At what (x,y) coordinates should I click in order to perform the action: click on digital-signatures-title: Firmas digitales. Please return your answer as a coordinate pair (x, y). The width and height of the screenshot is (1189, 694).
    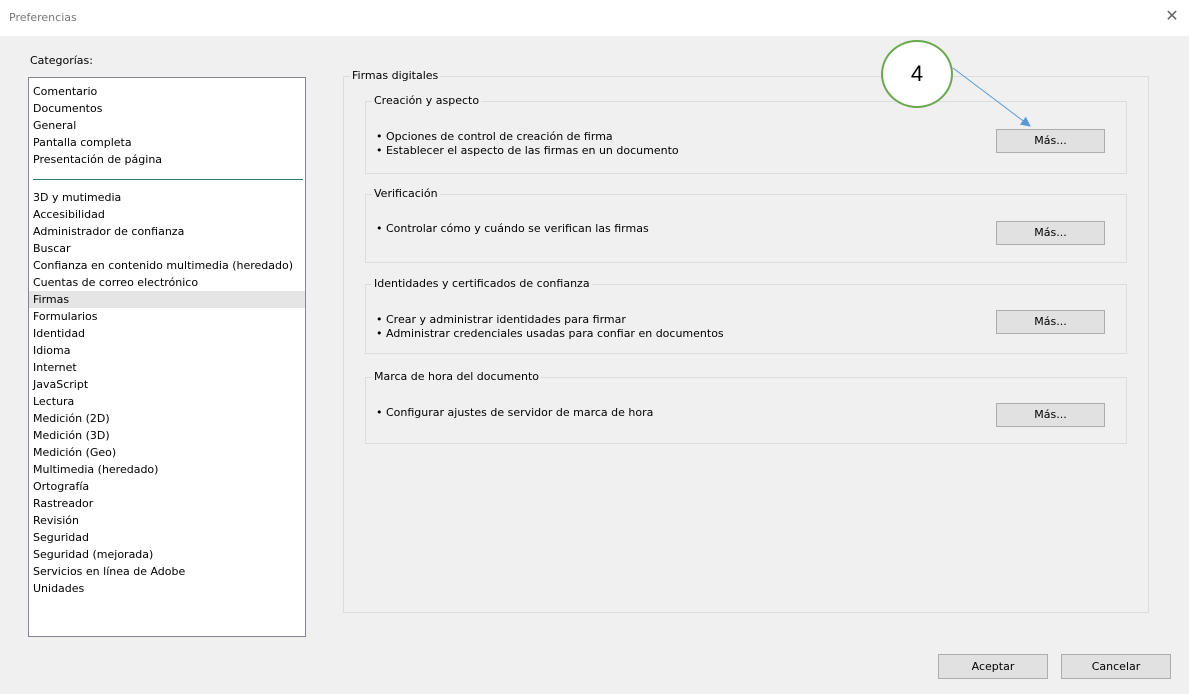
    Looking at the image, I should click on (395, 76).